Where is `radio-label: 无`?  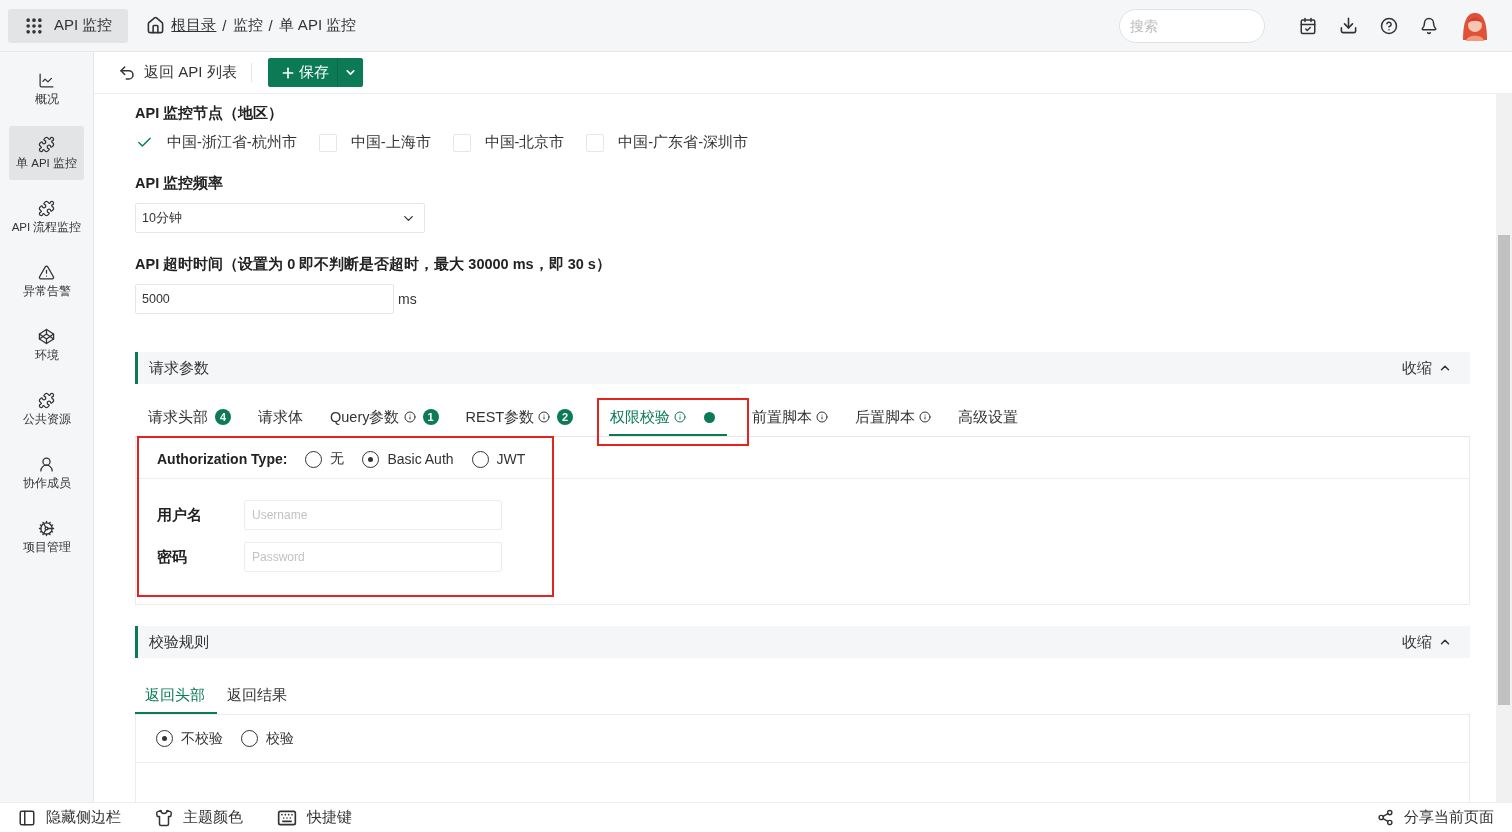 radio-label: 无 is located at coordinates (337, 459).